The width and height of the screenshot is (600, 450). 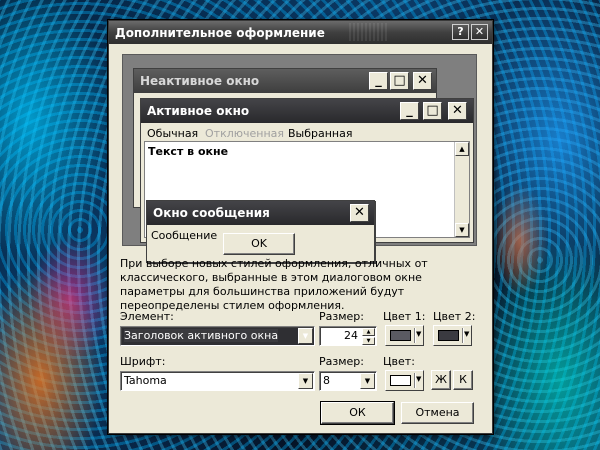 What do you see at coordinates (454, 316) in the screenshot?
I see `color2-label: Цвет 2:` at bounding box center [454, 316].